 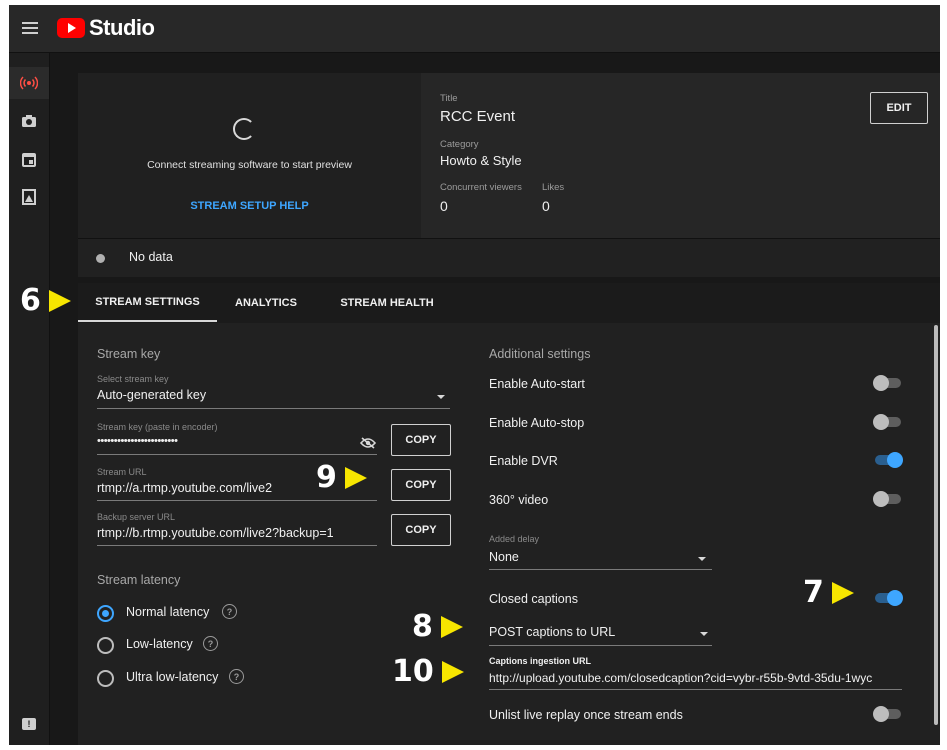 I want to click on stream-latency-heading: Stream latency, so click(x=139, y=580).